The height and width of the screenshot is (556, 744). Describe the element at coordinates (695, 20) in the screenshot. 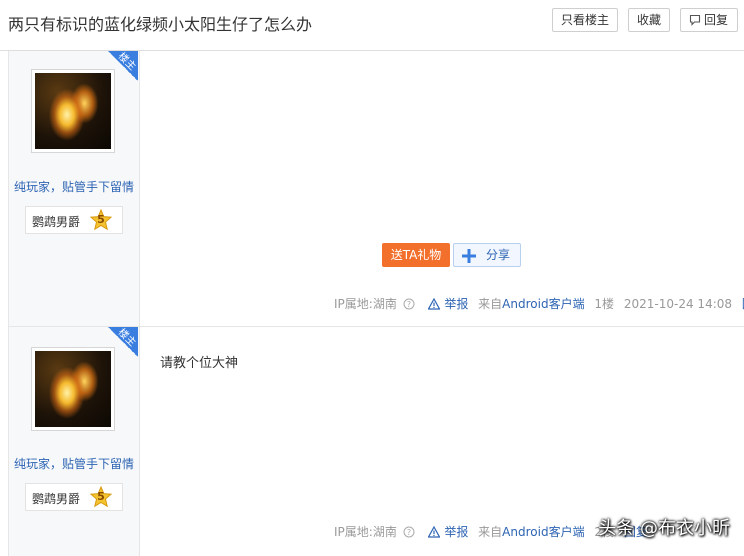

I see `comment-icon` at that location.